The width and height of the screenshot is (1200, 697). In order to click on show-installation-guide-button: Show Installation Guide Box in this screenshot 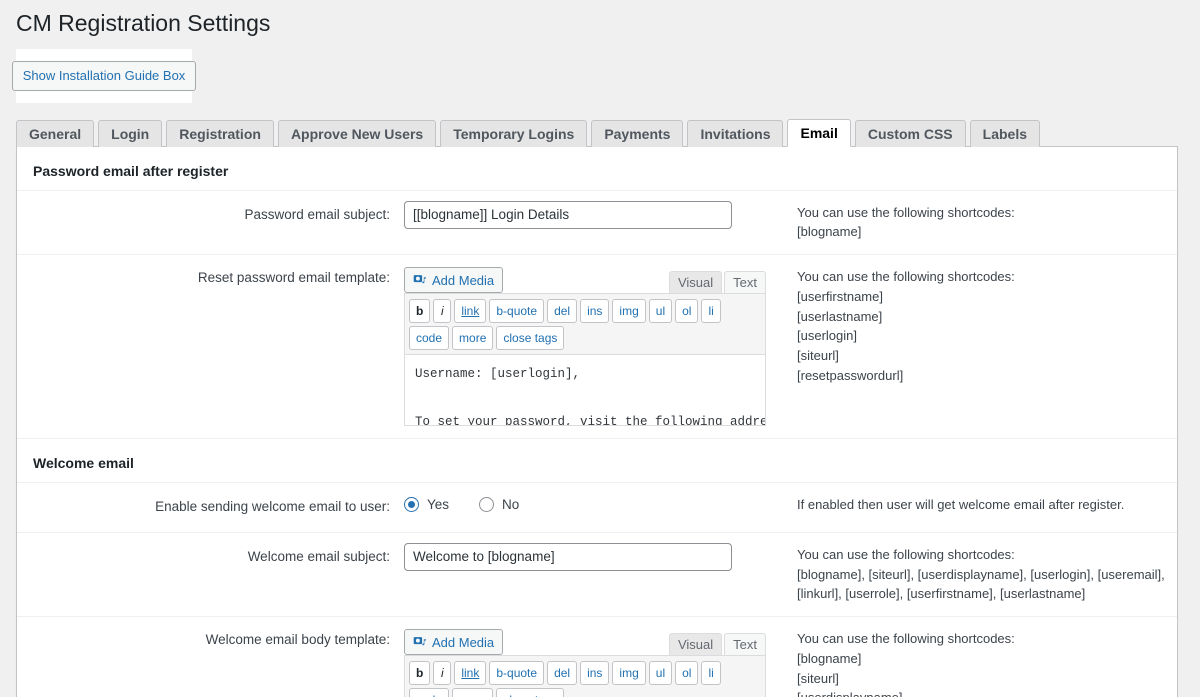, I will do `click(104, 75)`.